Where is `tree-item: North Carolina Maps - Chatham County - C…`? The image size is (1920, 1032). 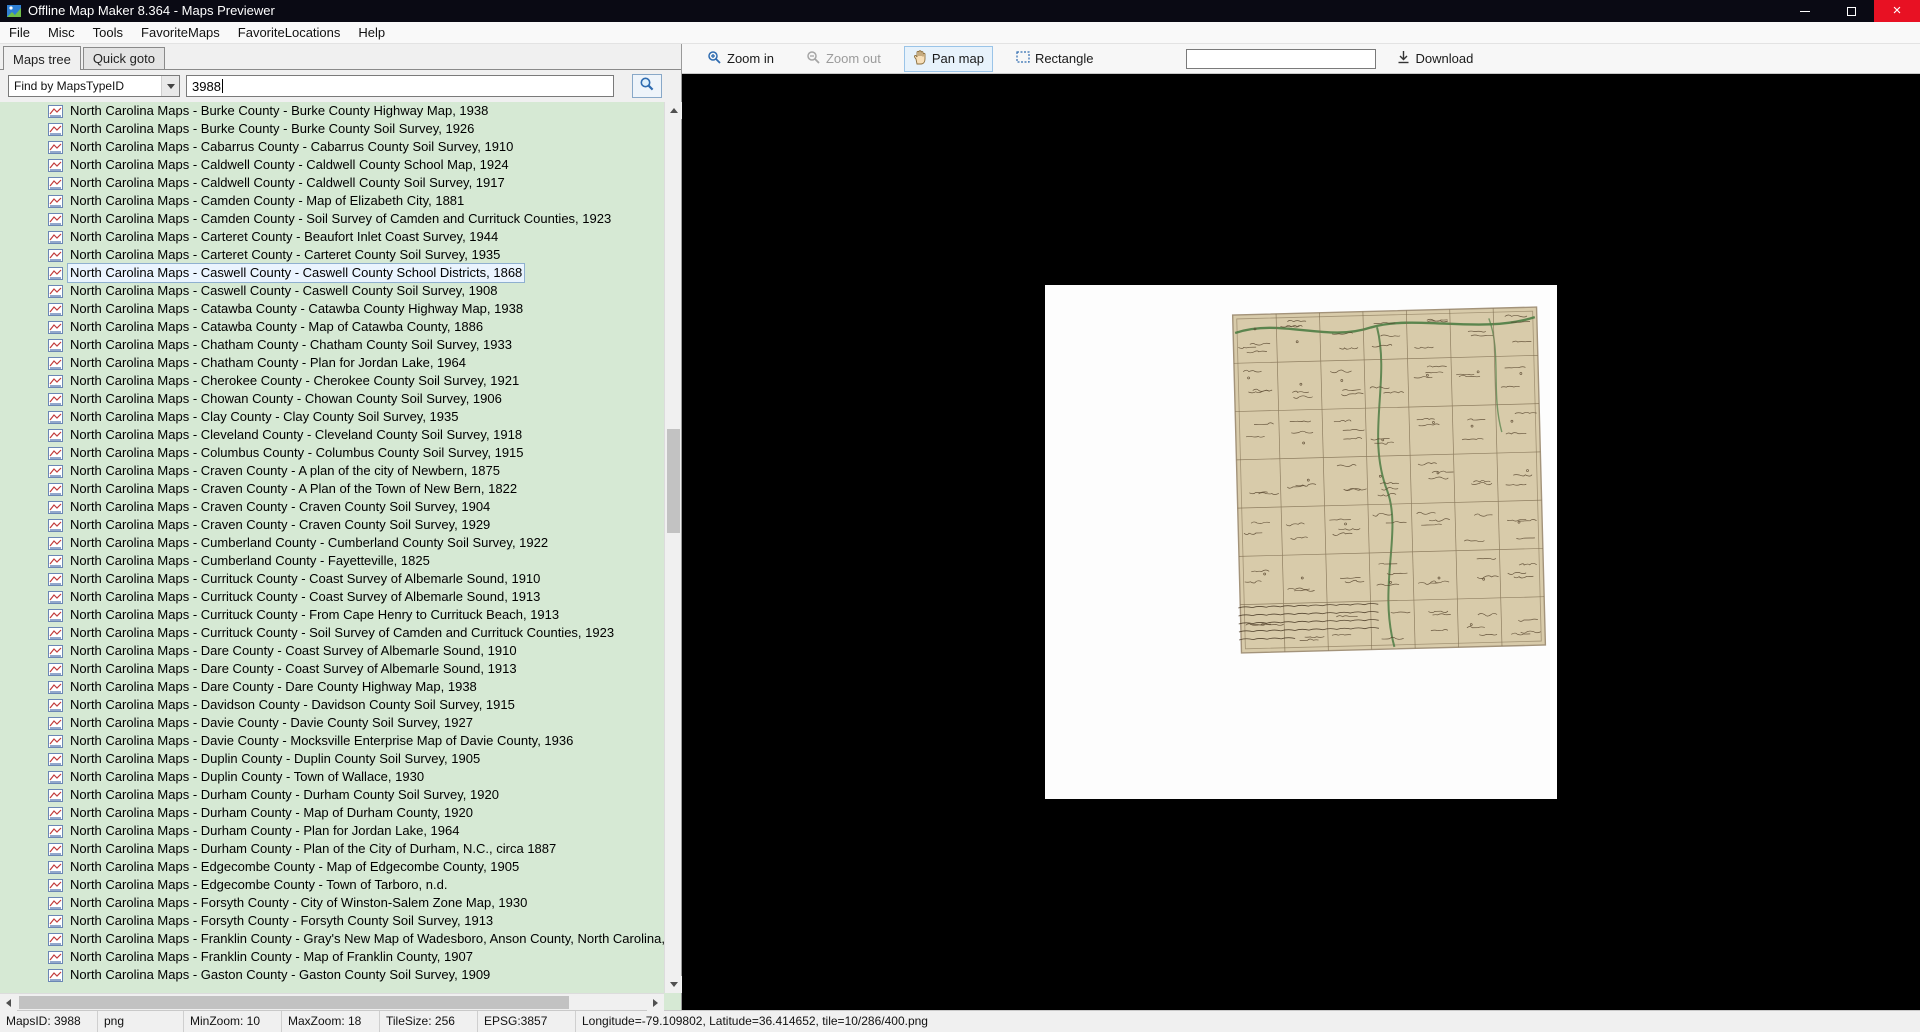 tree-item: North Carolina Maps - Chatham County - C… is located at coordinates (332, 345).